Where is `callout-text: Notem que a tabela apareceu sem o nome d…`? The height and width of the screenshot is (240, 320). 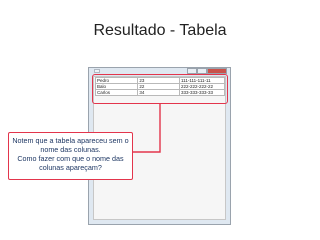
callout-text: Notem que a tabela apareceu sem o nome d… is located at coordinates (70, 152).